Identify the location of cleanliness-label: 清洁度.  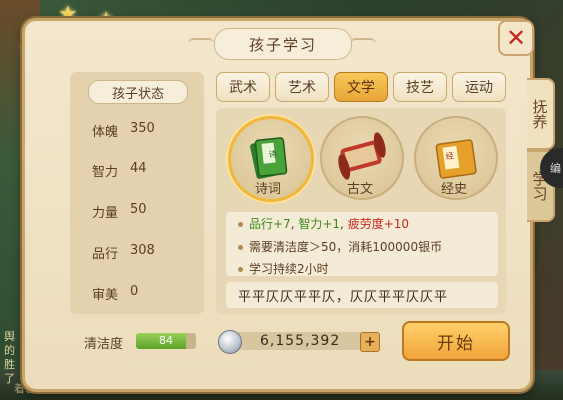
(104, 344).